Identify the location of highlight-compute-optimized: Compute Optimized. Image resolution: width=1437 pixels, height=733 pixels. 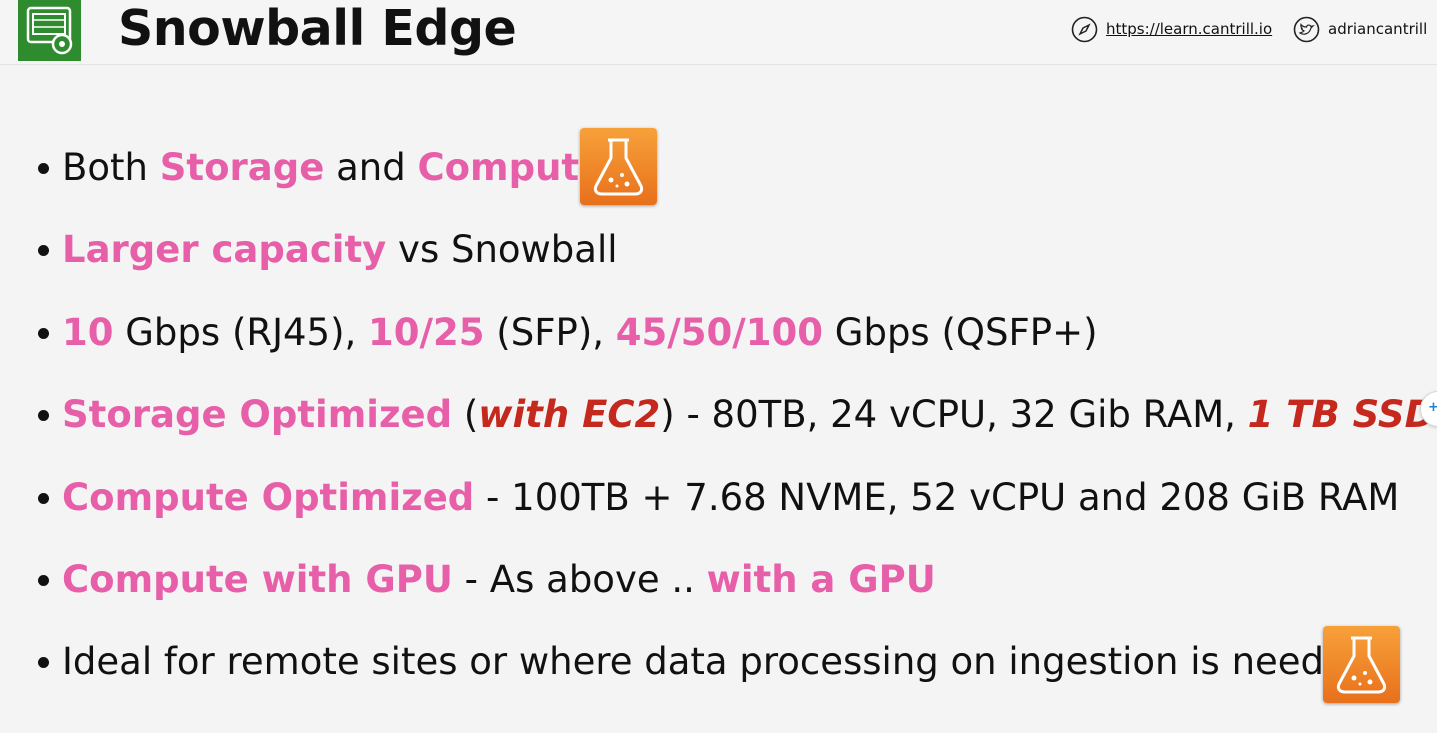
(268, 497).